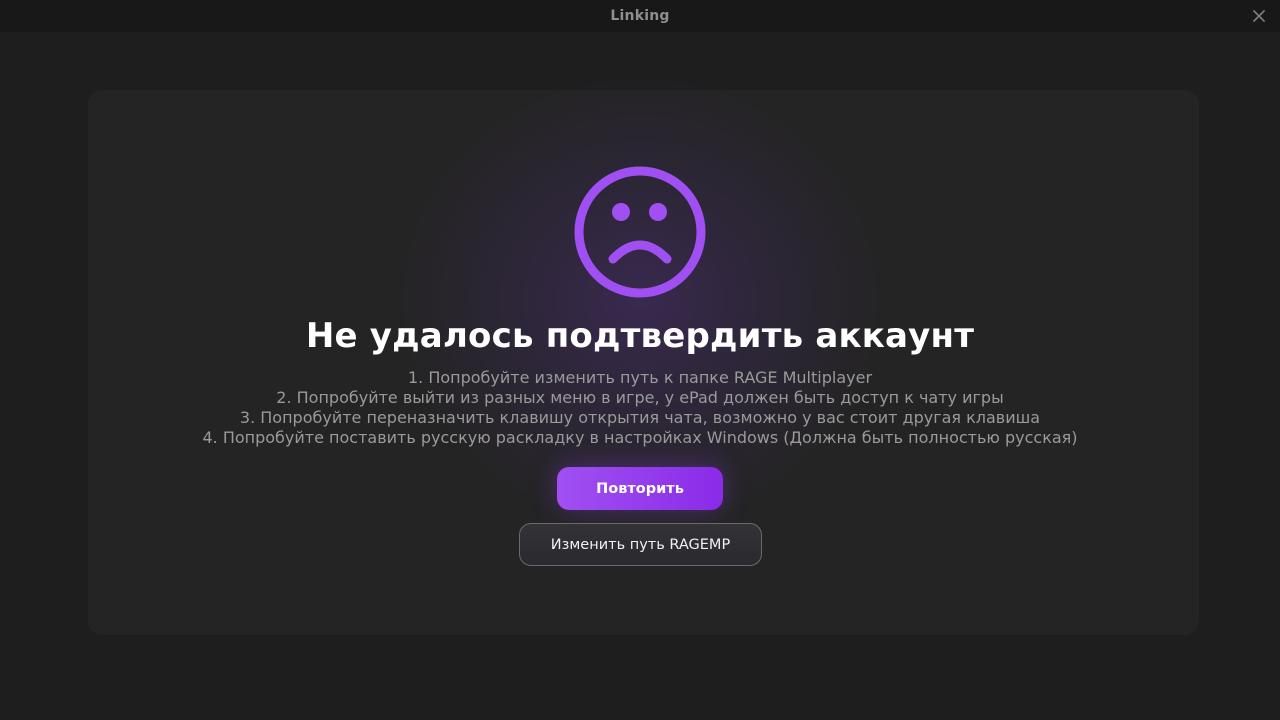 This screenshot has height=720, width=1280. What do you see at coordinates (640, 232) in the screenshot?
I see `sad-face-icon` at bounding box center [640, 232].